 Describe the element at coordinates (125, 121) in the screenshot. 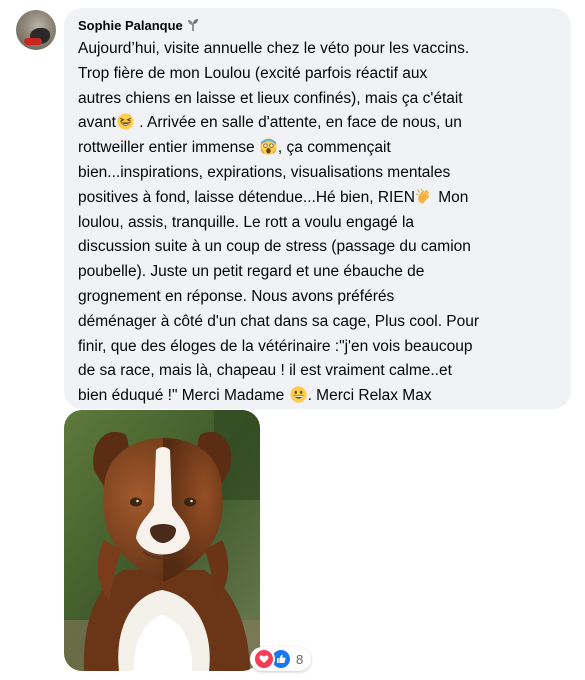

I see `grinning-squinting-face-icon` at that location.